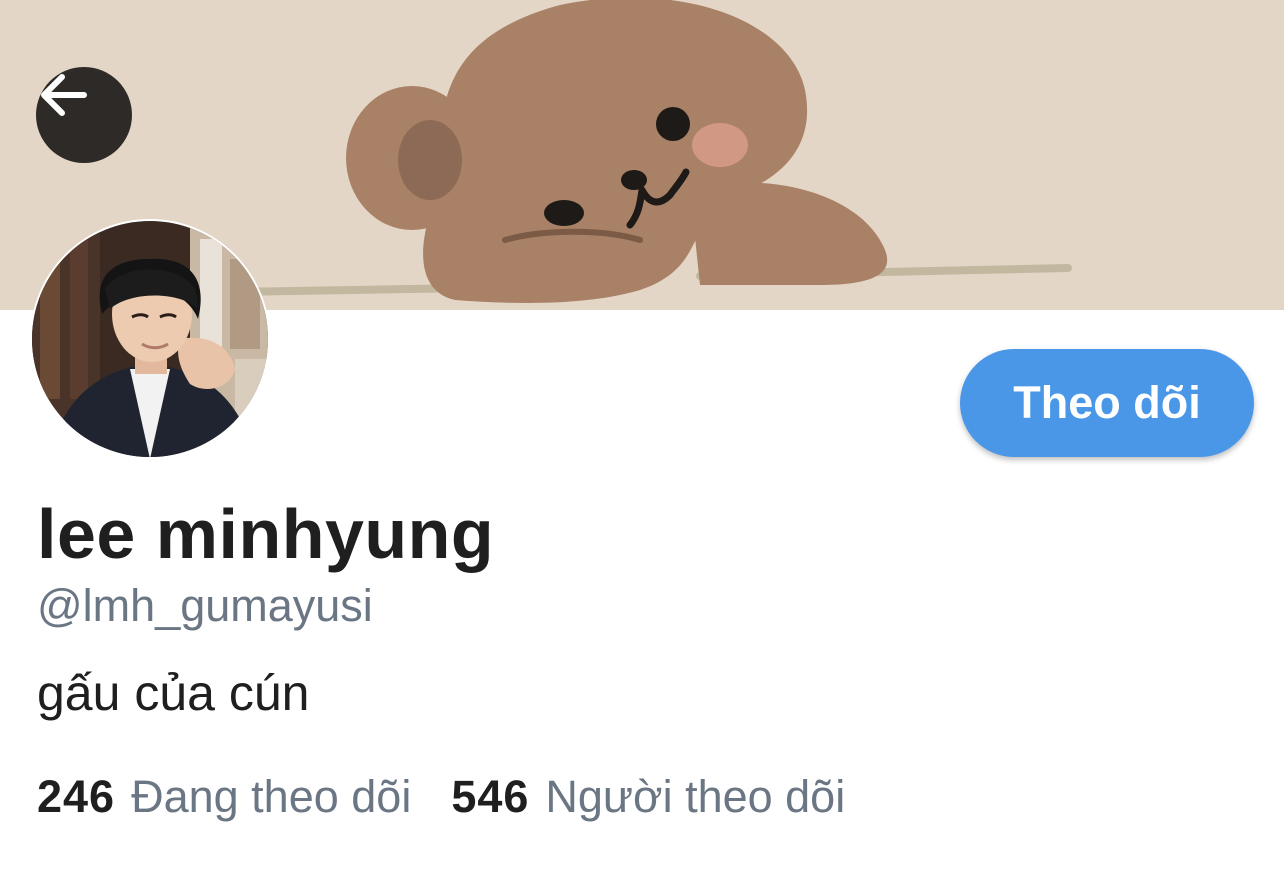 The image size is (1284, 884). I want to click on arrow-left-icon, so click(64, 95).